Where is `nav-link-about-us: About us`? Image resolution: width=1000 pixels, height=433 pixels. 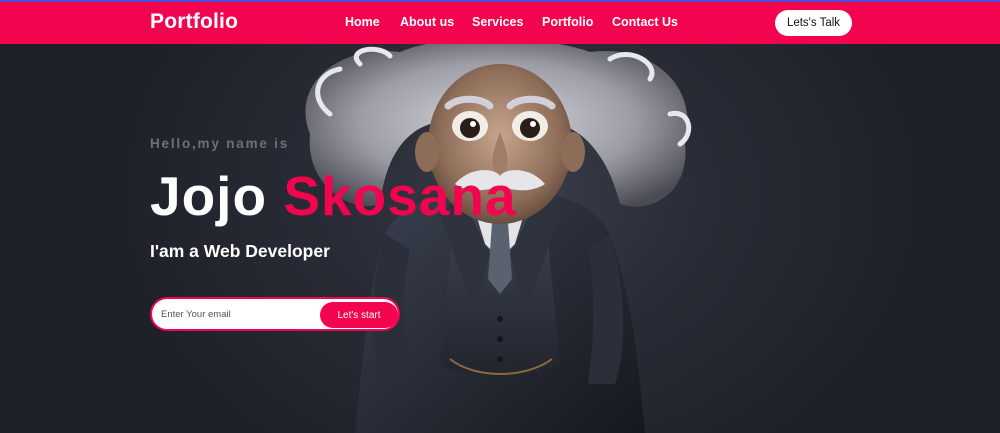 nav-link-about-us: About us is located at coordinates (427, 22).